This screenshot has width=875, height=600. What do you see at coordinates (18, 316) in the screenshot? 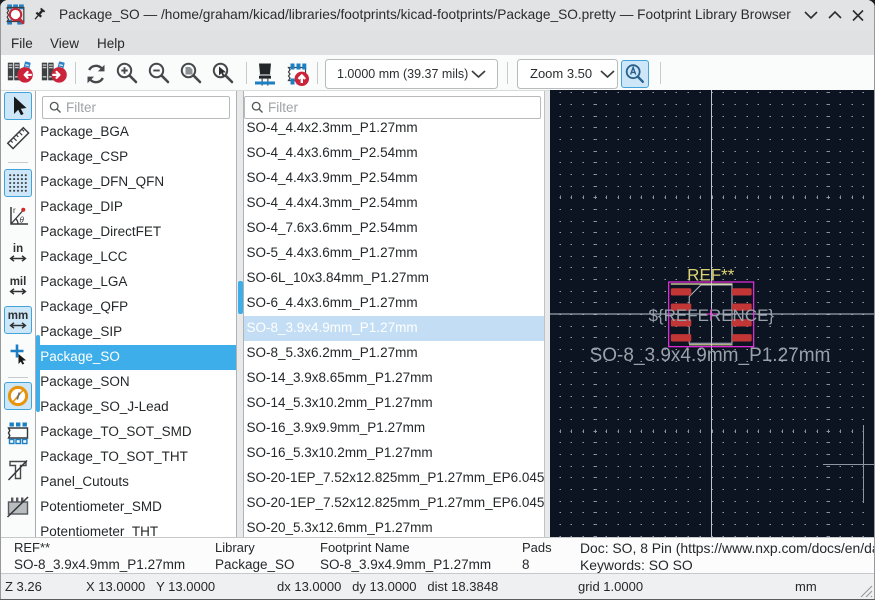
I see `svg-text: mm` at bounding box center [18, 316].